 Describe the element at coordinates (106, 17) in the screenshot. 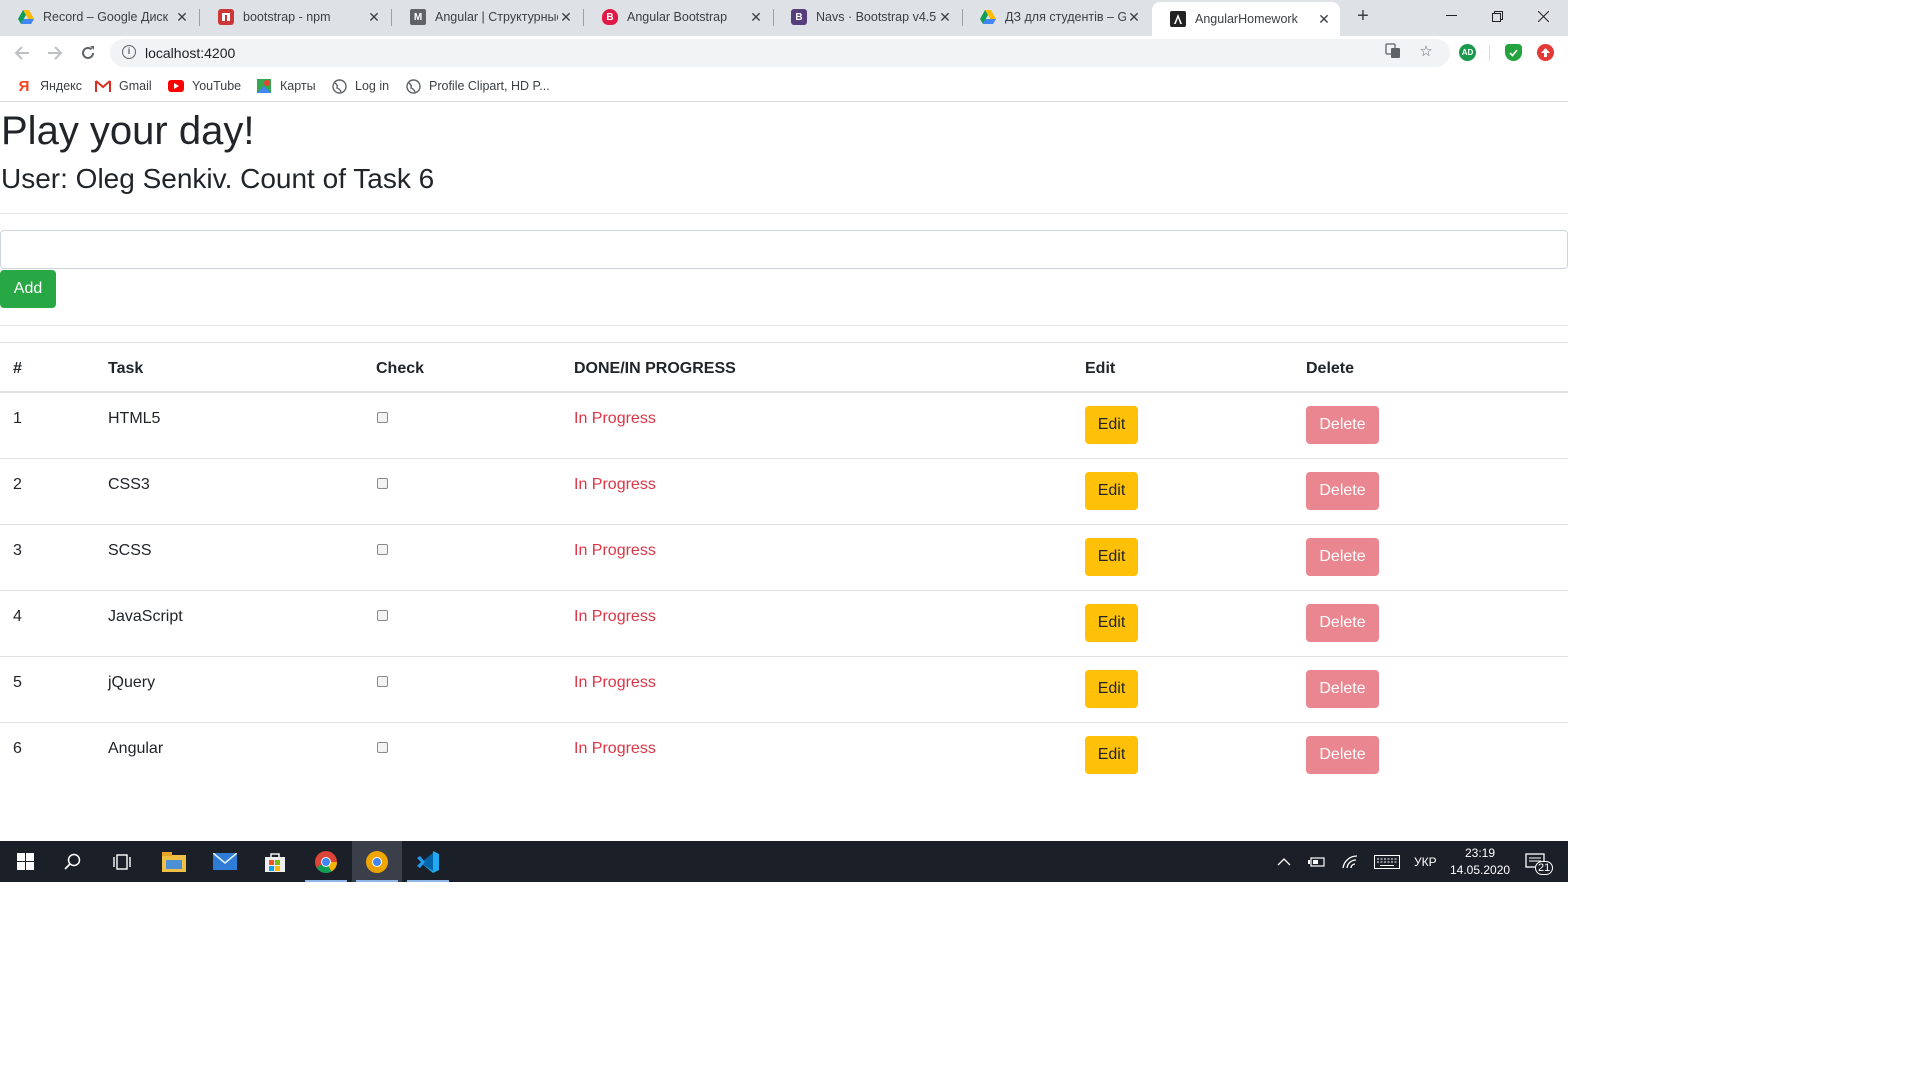

I see `tab-title: Record – Google Диск` at that location.